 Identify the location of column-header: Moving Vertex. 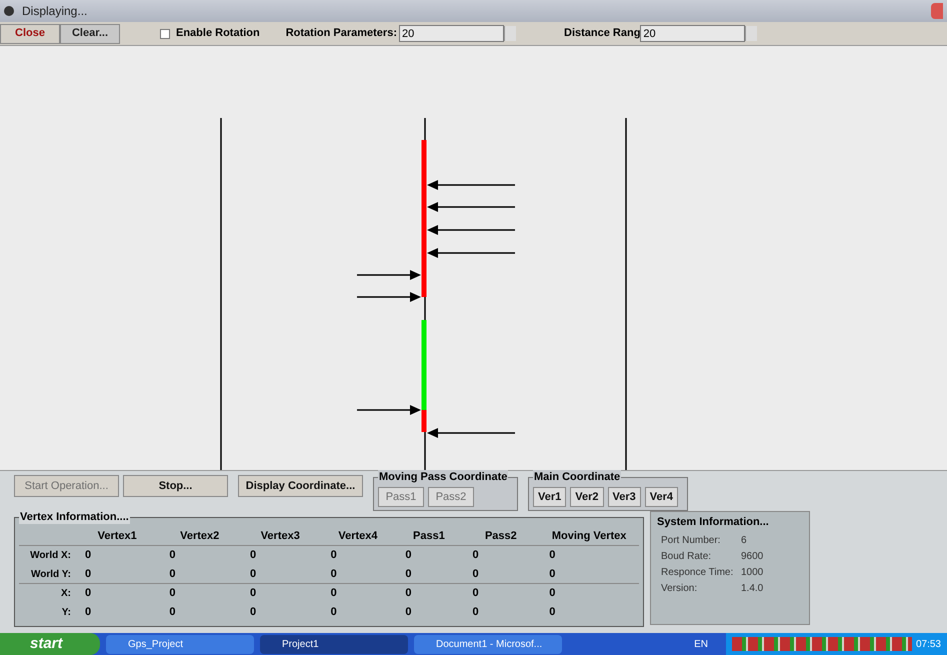
(589, 536).